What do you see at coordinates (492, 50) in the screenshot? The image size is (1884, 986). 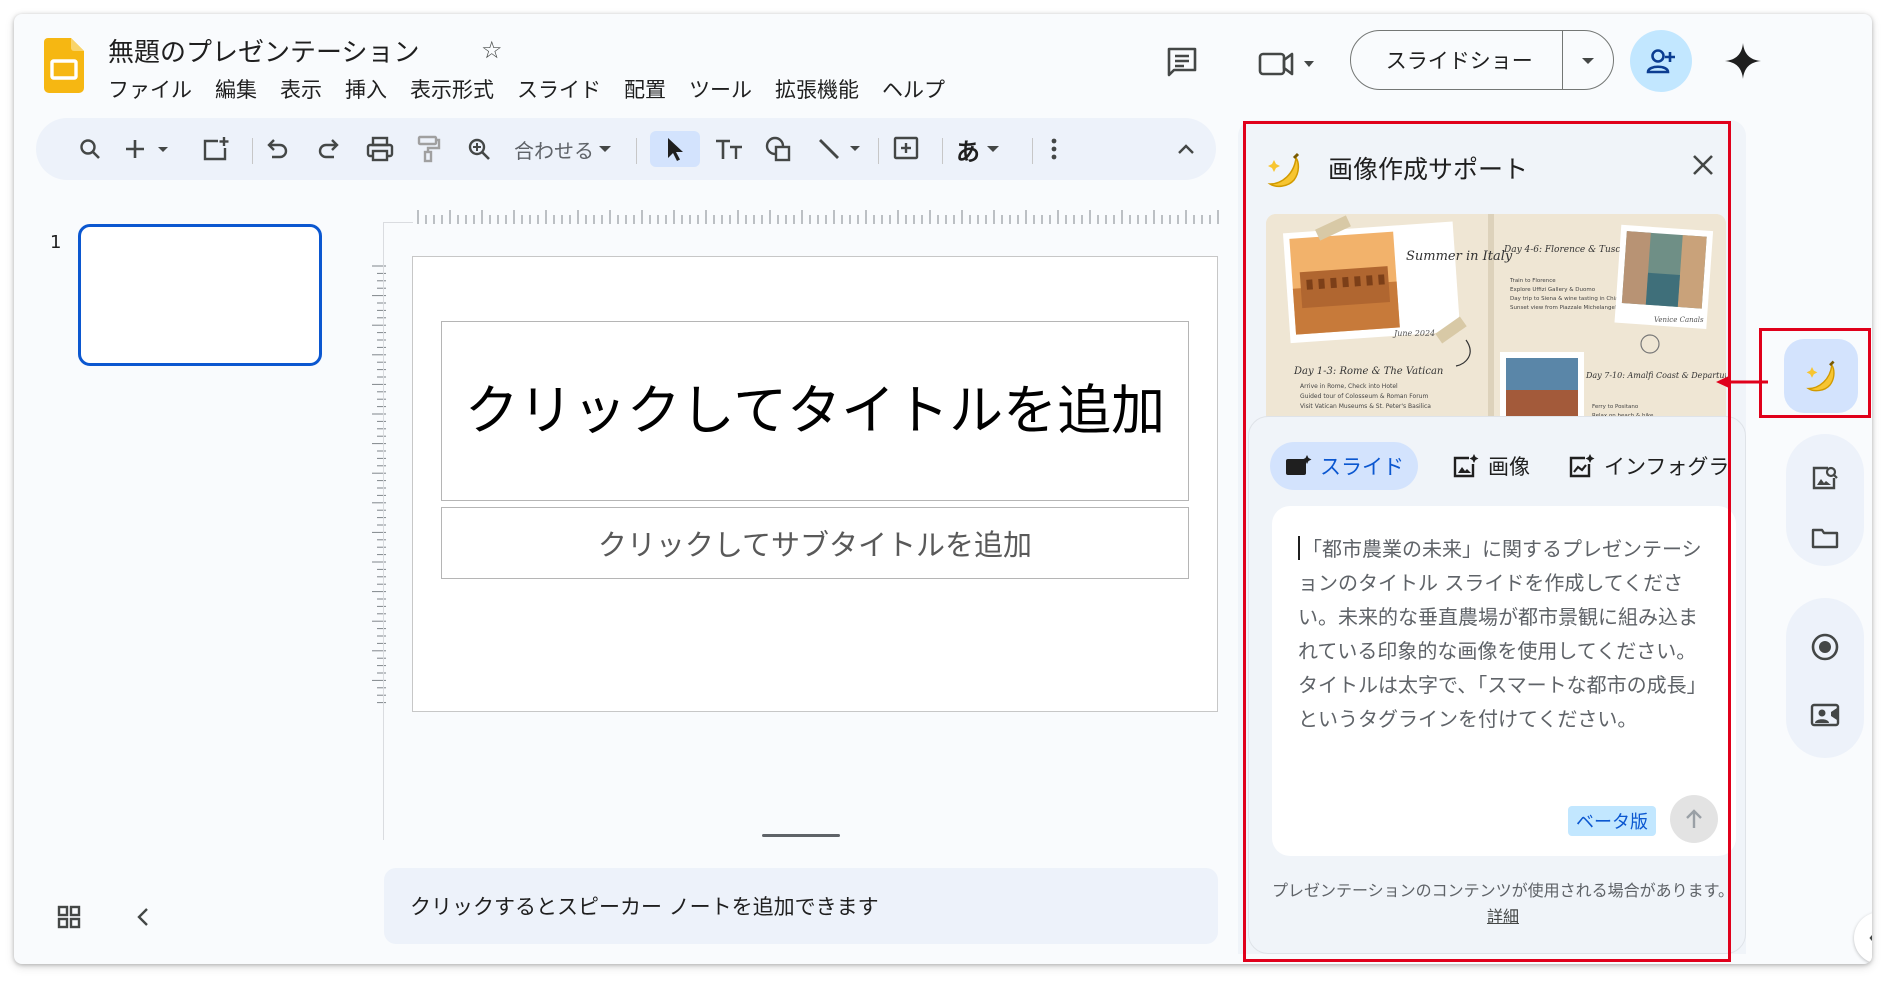 I see `star-icon: ☆` at bounding box center [492, 50].